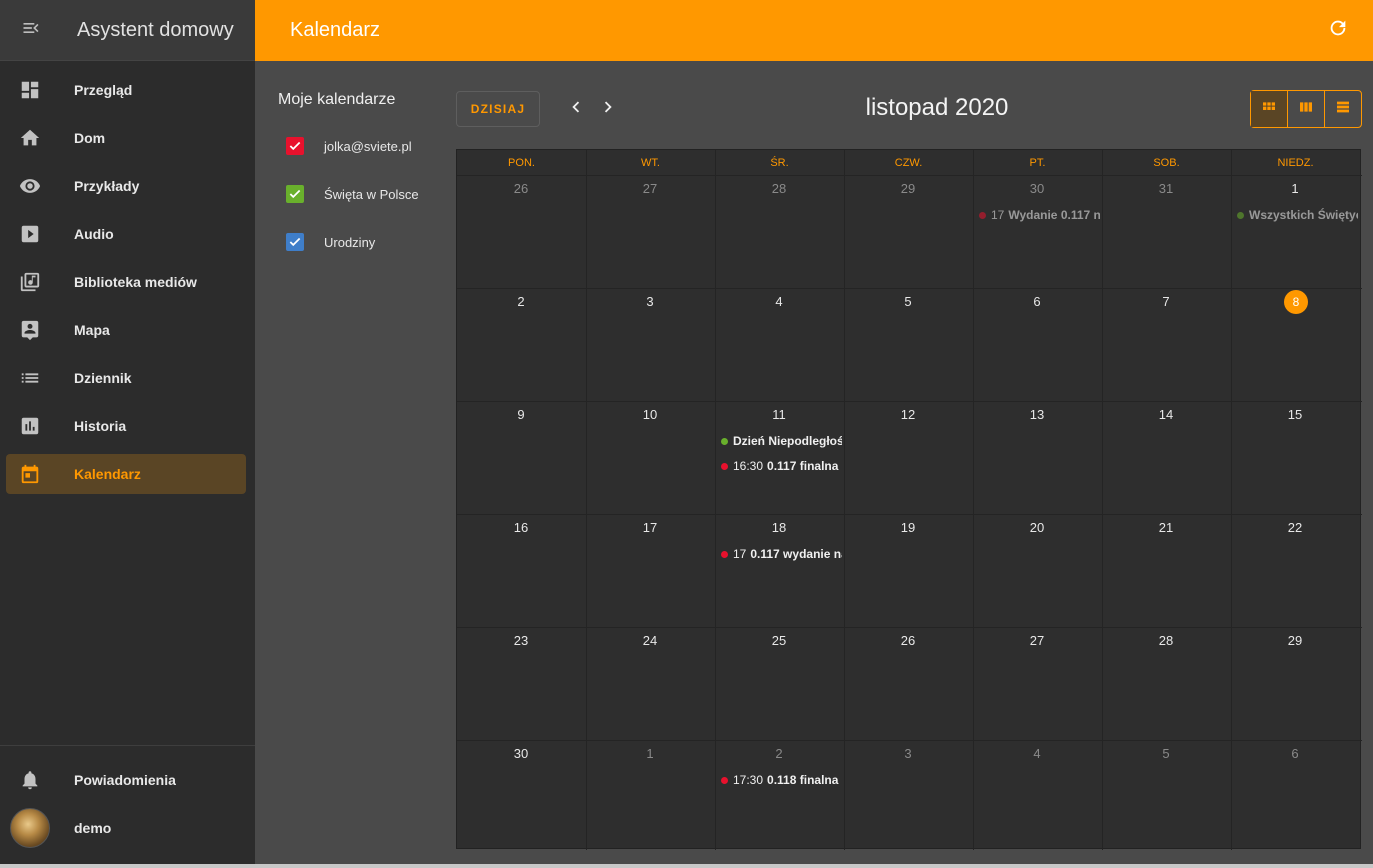 The image size is (1373, 868). Describe the element at coordinates (1295, 527) in the screenshot. I see `day-number: 22` at that location.